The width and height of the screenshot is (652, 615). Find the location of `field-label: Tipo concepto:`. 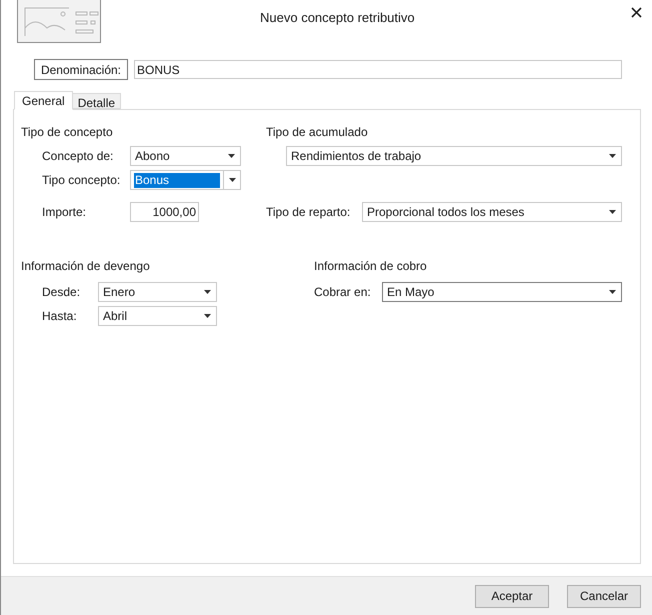

field-label: Tipo concepto: is located at coordinates (82, 180).